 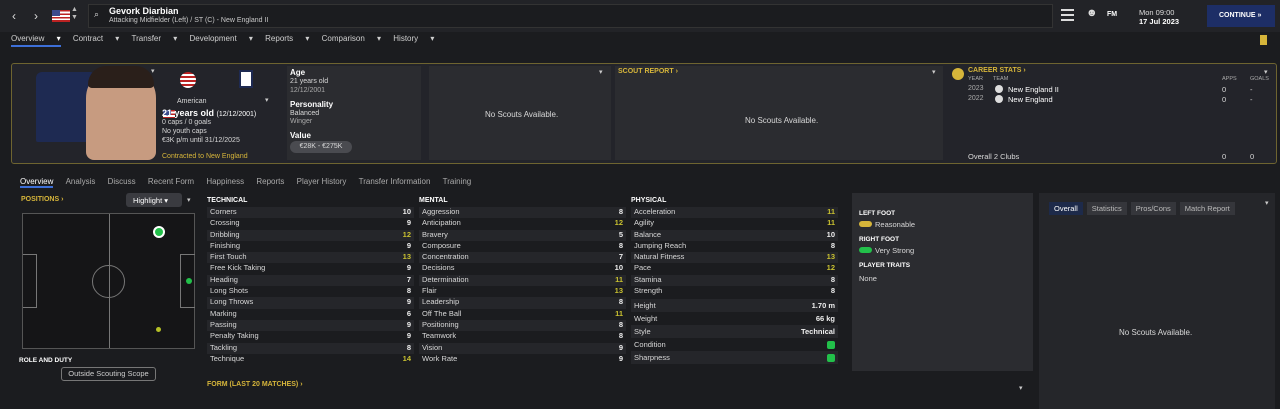 What do you see at coordinates (1112, 14) in the screenshot?
I see `fm-icon: FM` at bounding box center [1112, 14].